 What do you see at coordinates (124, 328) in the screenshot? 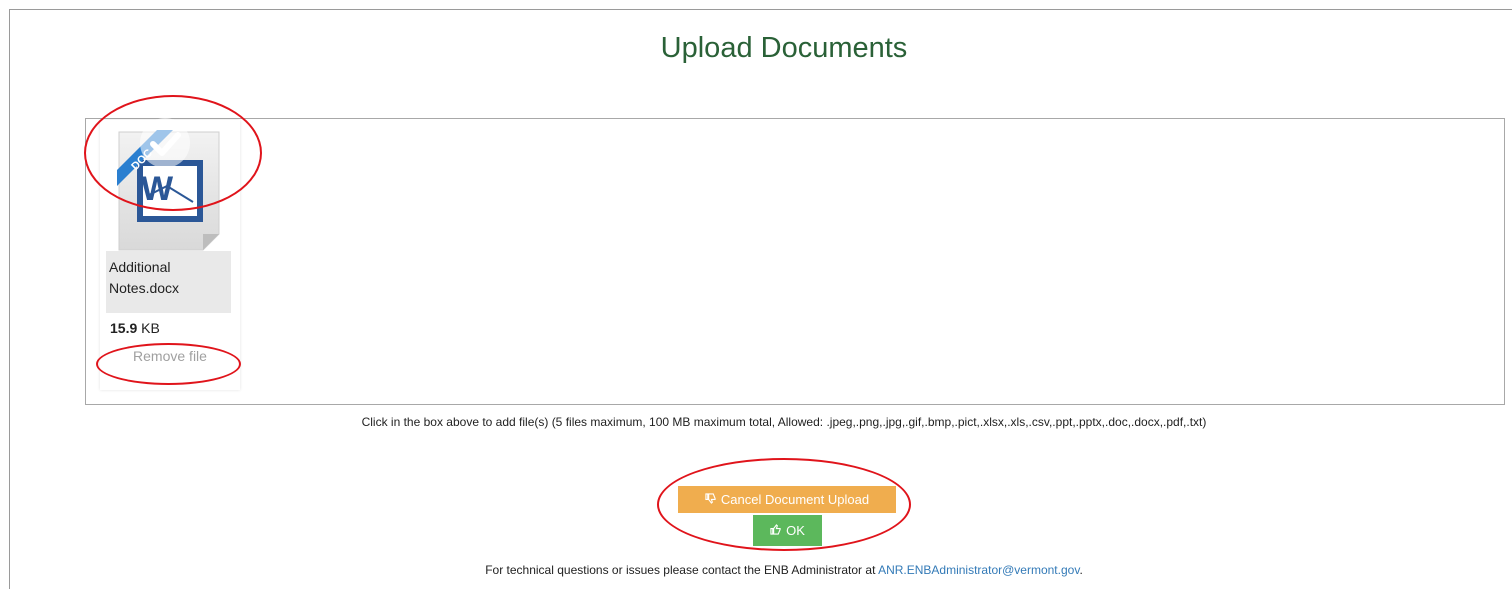
I see `file-size-value: 15.9` at bounding box center [124, 328].